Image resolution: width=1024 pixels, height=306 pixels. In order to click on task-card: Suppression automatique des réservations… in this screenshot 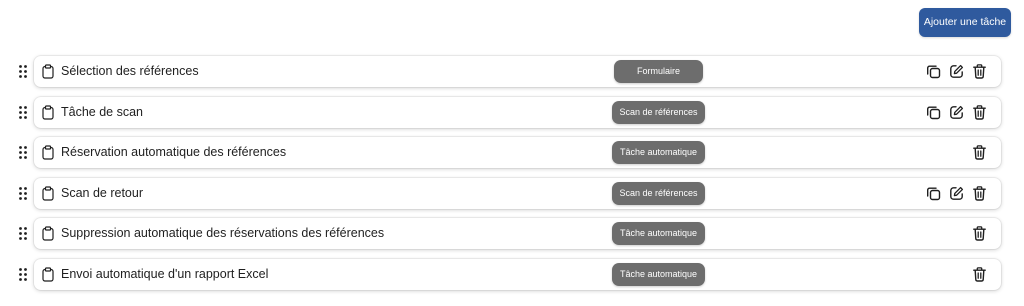, I will do `click(517, 234)`.